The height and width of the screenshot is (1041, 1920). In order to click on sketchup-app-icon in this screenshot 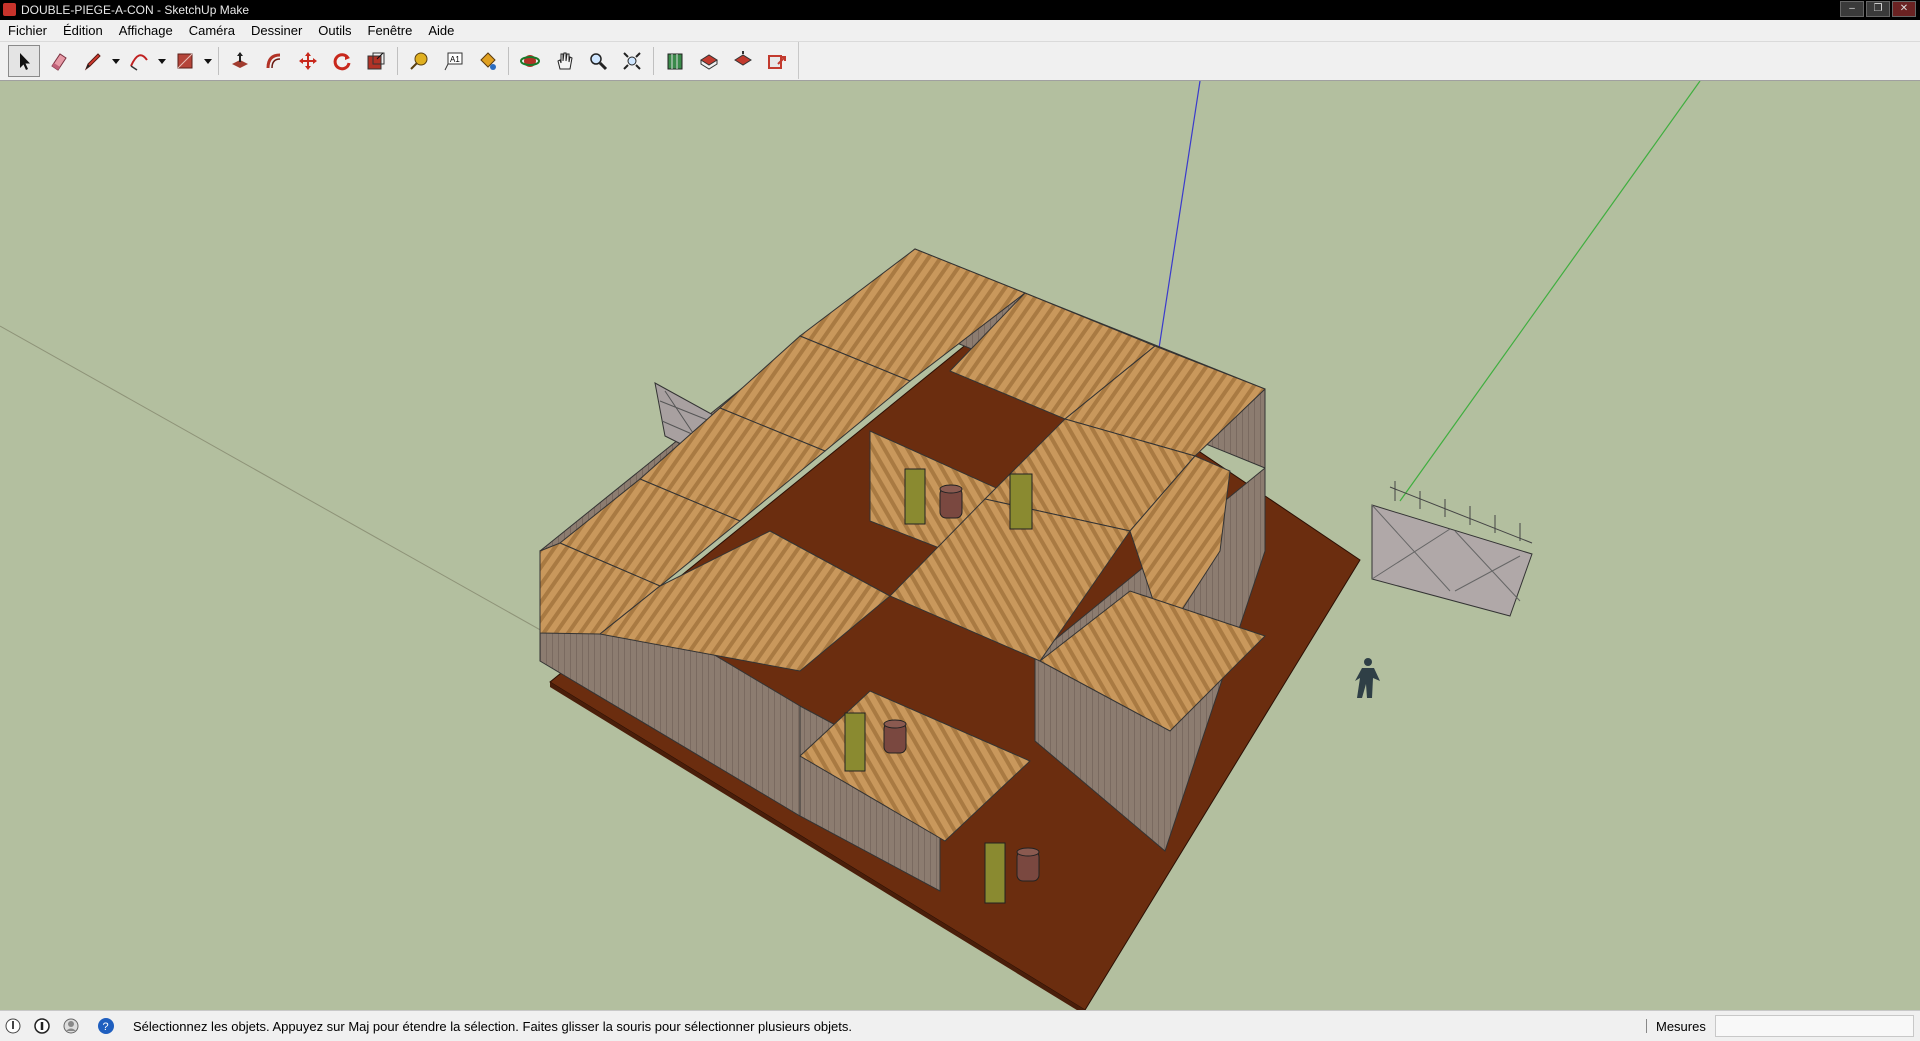, I will do `click(9, 9)`.